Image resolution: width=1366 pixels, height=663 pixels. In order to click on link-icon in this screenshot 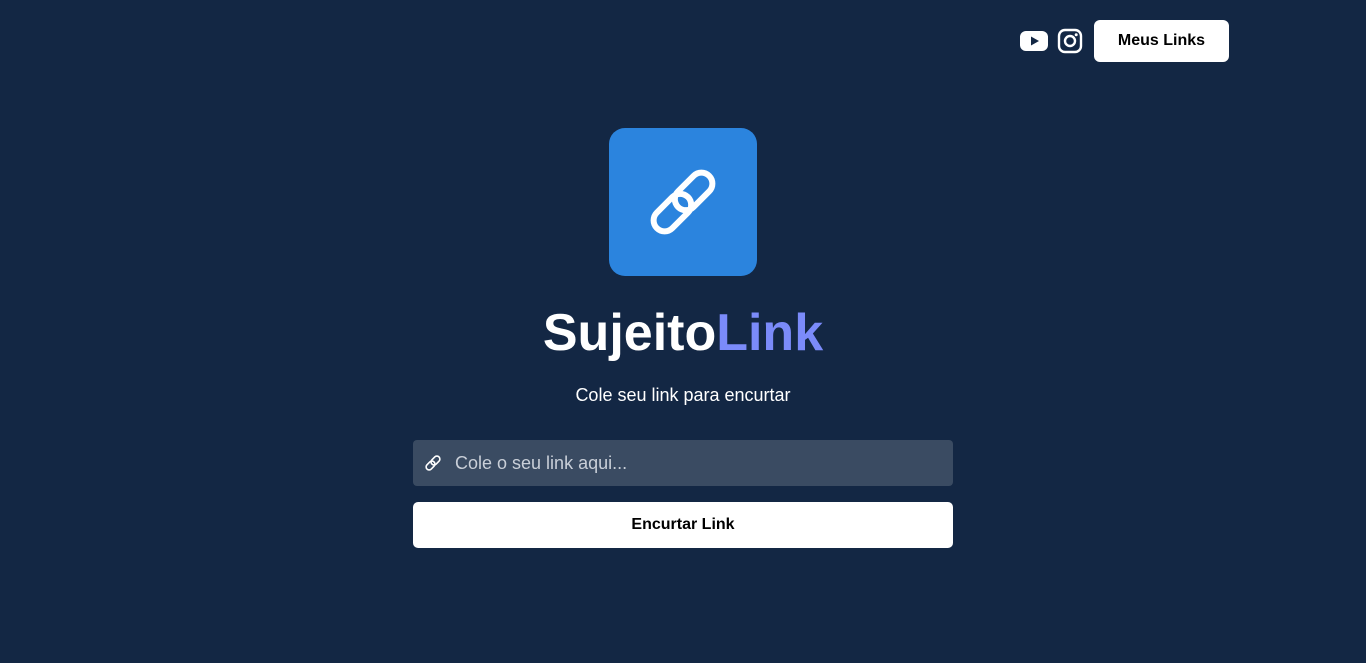, I will do `click(433, 463)`.